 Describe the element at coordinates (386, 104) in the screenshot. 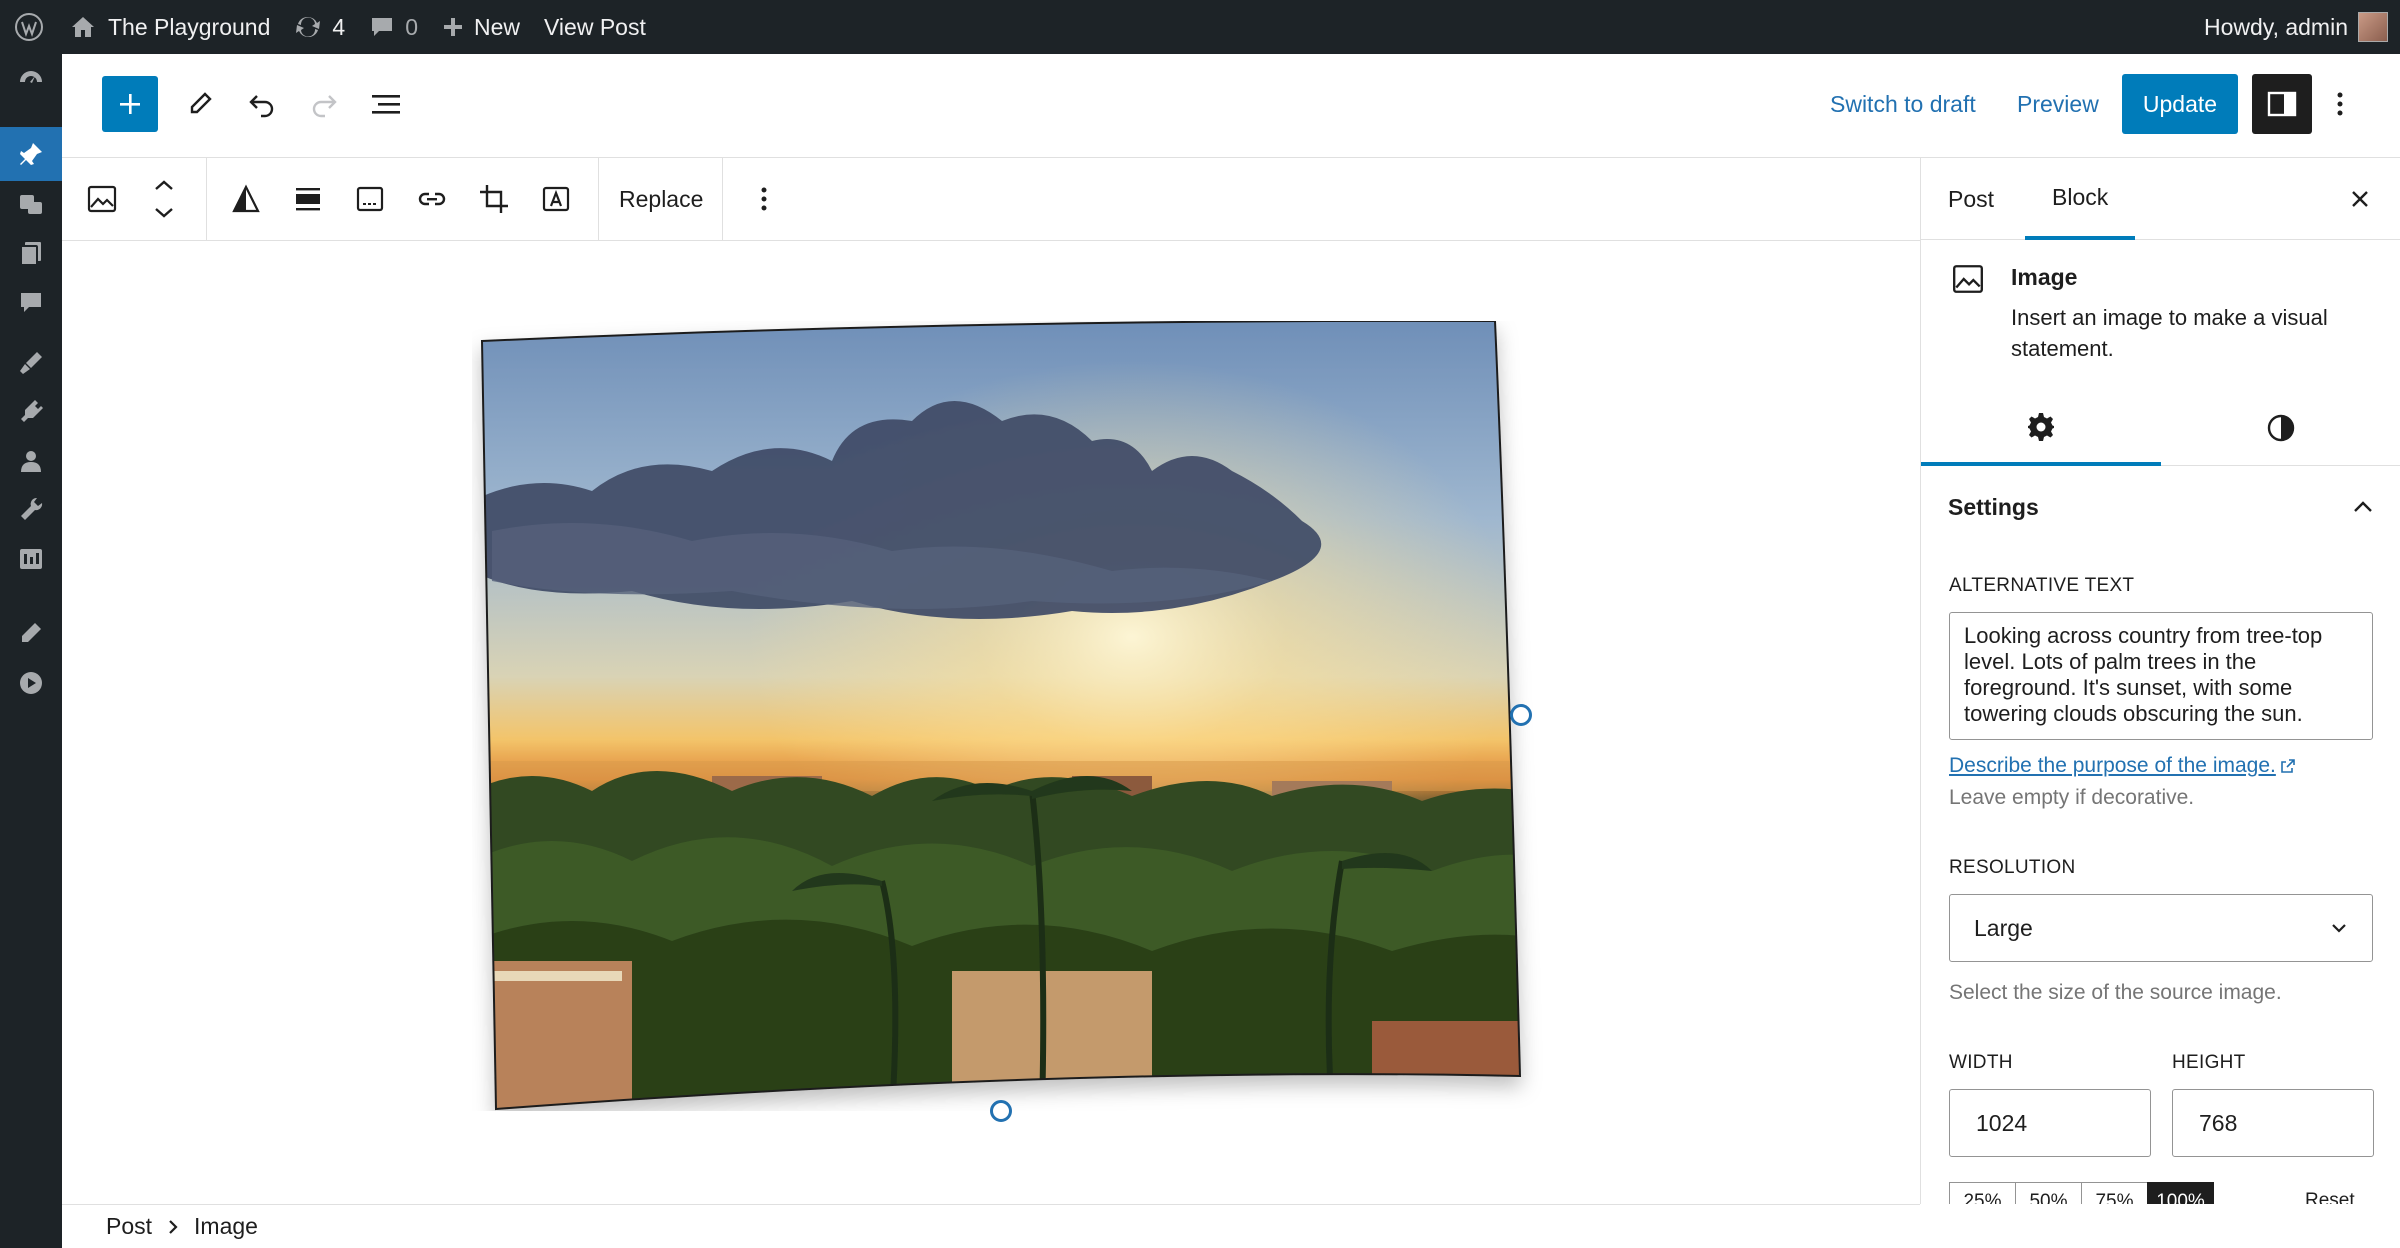

I see `document-overview-button` at that location.